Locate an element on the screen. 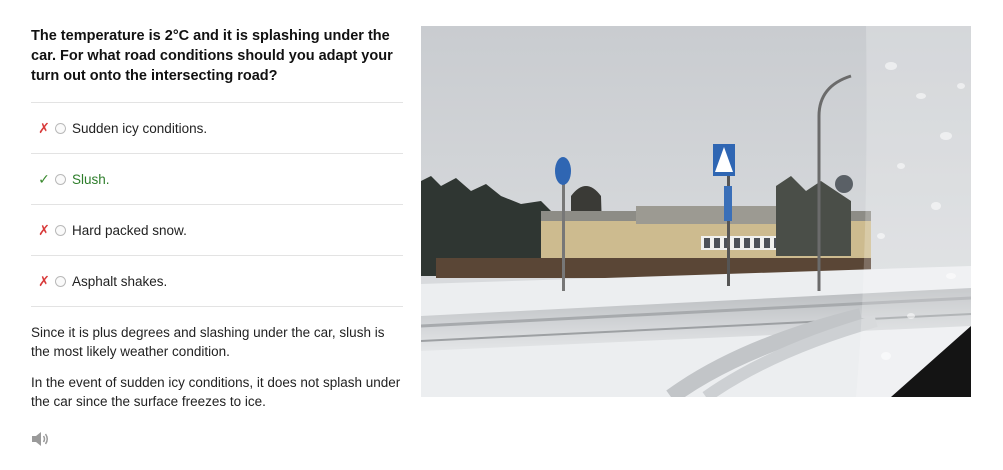  option-label: Slush. is located at coordinates (91, 179).